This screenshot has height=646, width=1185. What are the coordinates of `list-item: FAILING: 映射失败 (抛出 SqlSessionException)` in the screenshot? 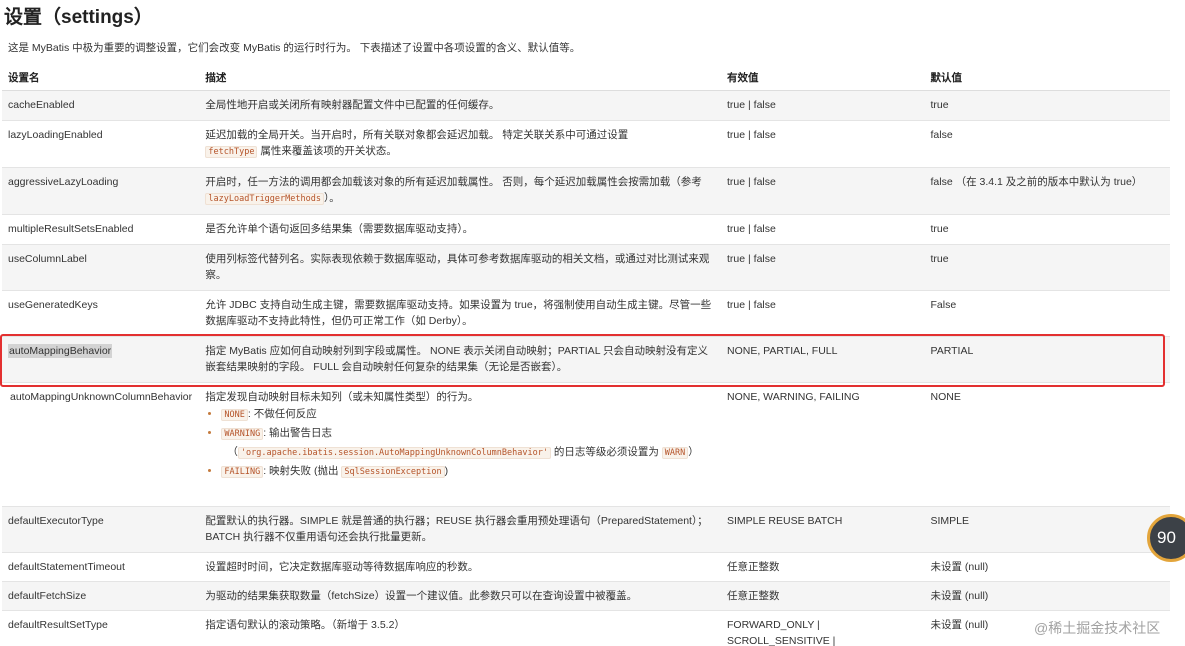 It's located at (468, 471).